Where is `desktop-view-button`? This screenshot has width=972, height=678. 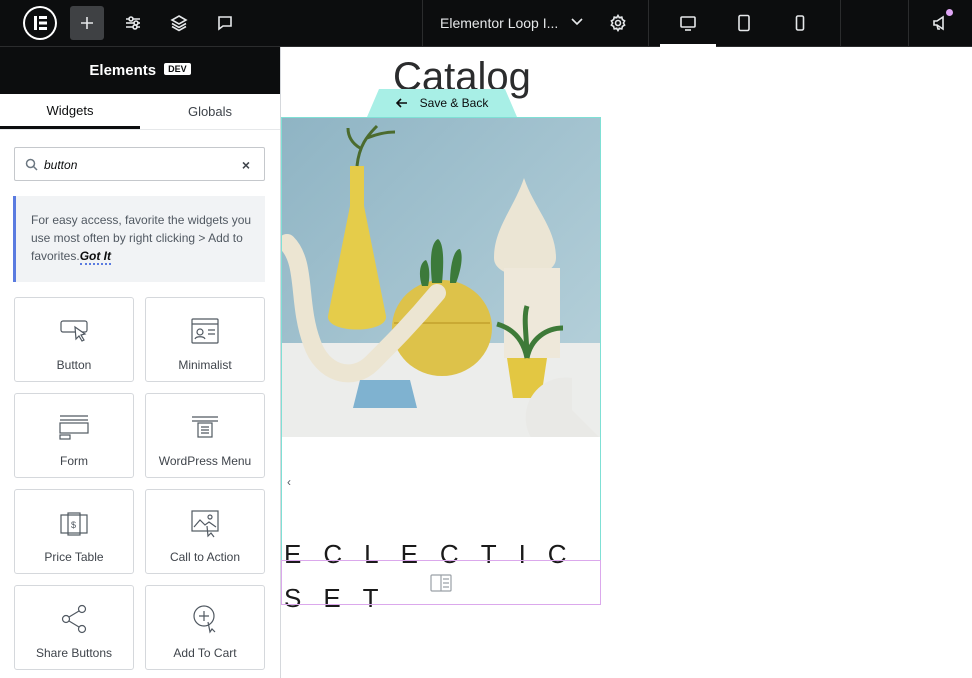
desktop-view-button is located at coordinates (688, 23).